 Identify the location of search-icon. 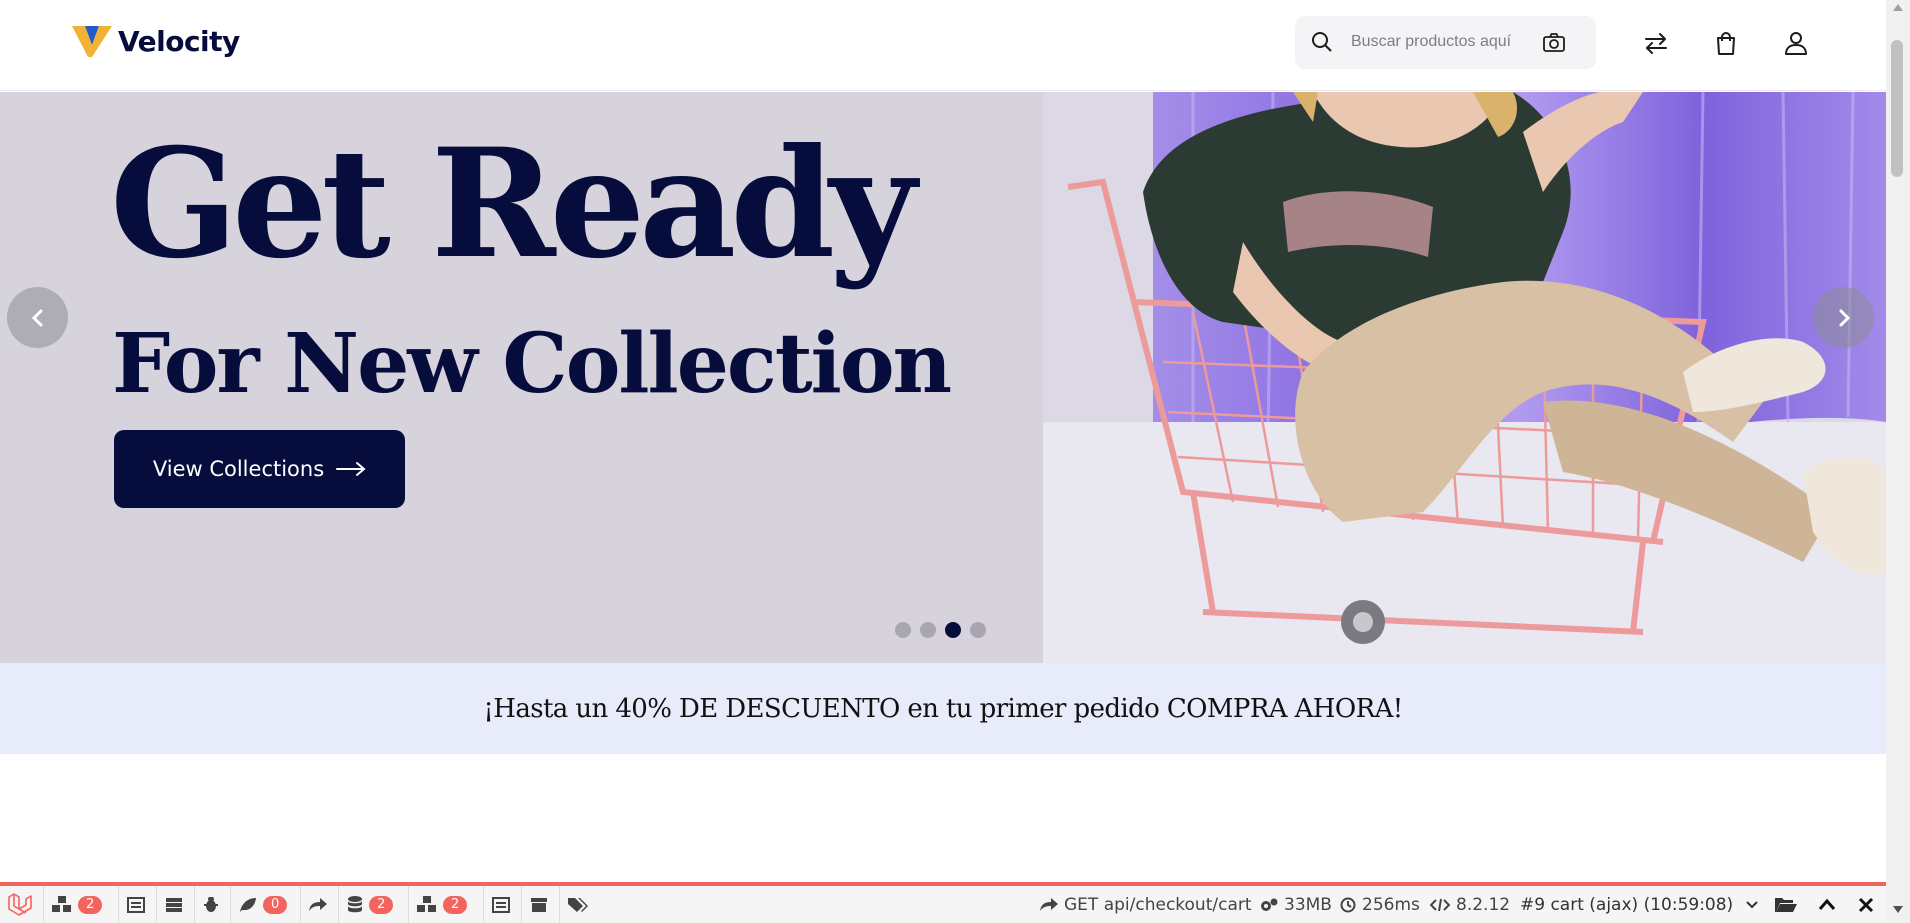
(1322, 42).